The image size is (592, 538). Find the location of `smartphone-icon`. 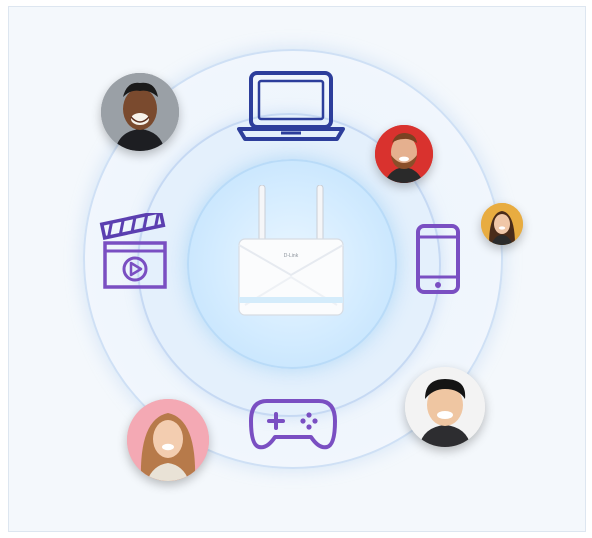

smartphone-icon is located at coordinates (438, 261).